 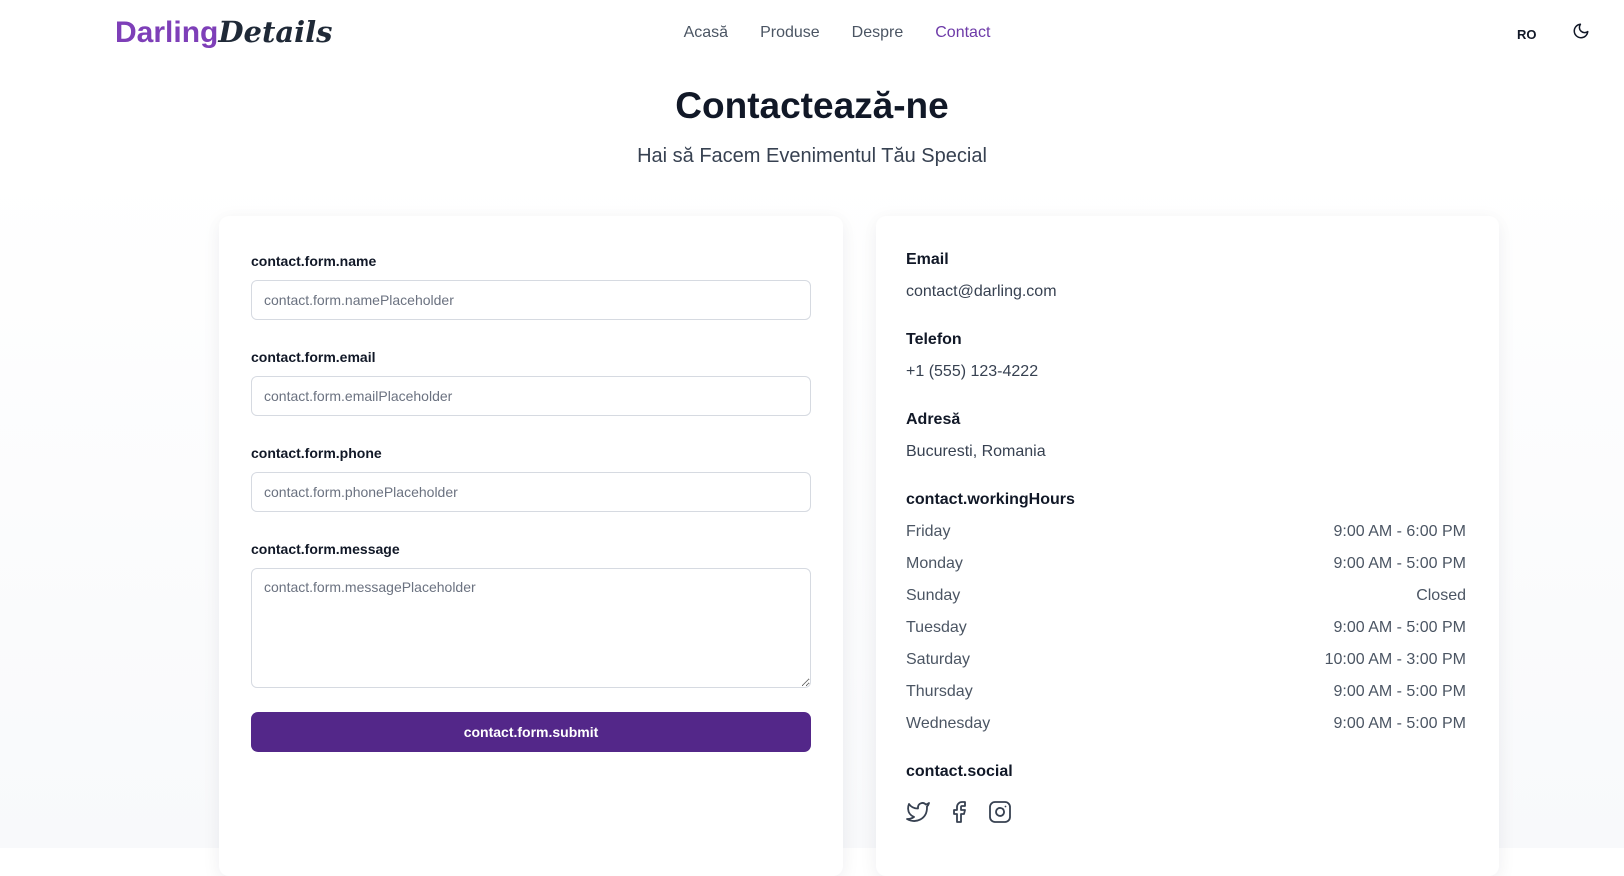 I want to click on nav-item-acasa: Acasă, so click(x=706, y=33).